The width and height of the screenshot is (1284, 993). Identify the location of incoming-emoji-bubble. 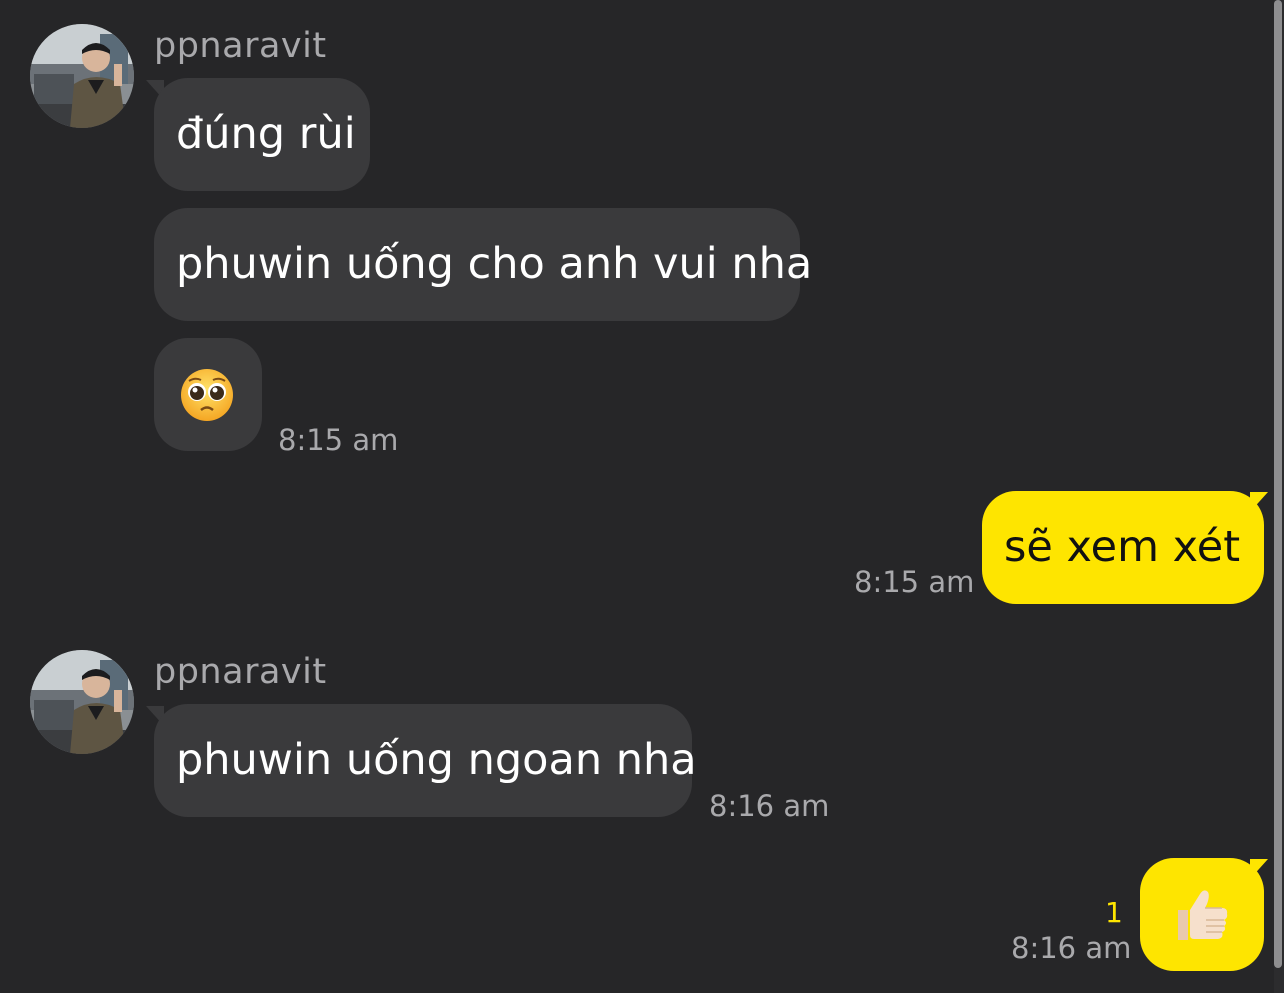
(208, 394).